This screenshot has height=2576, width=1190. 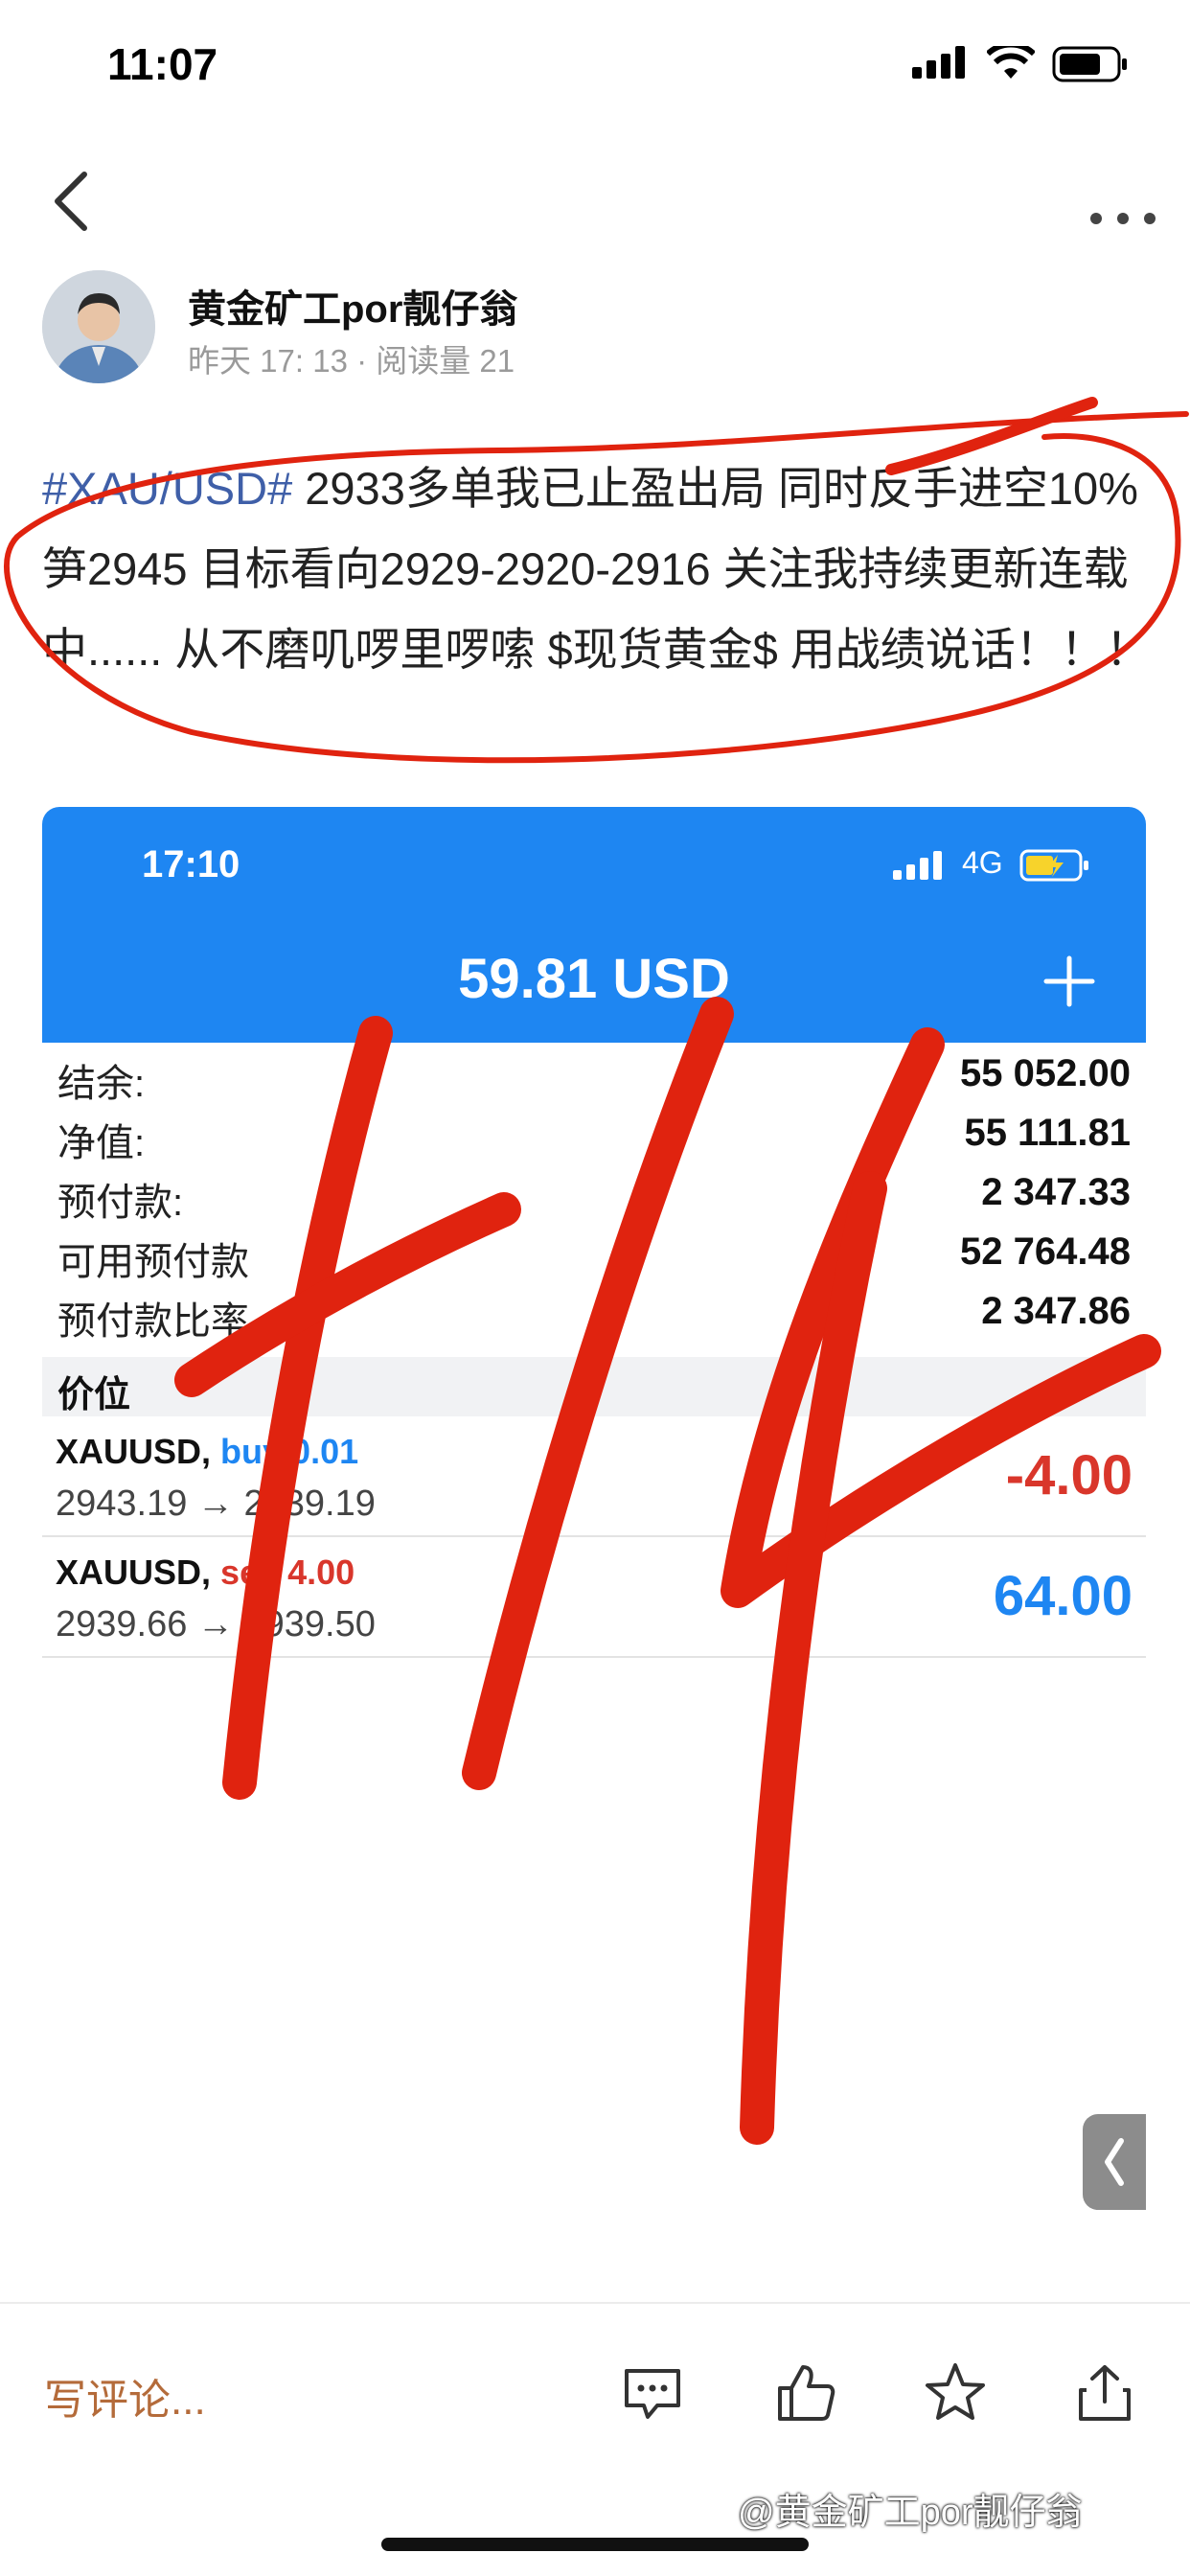 What do you see at coordinates (153, 1262) in the screenshot?
I see `account-label: 可用预付款` at bounding box center [153, 1262].